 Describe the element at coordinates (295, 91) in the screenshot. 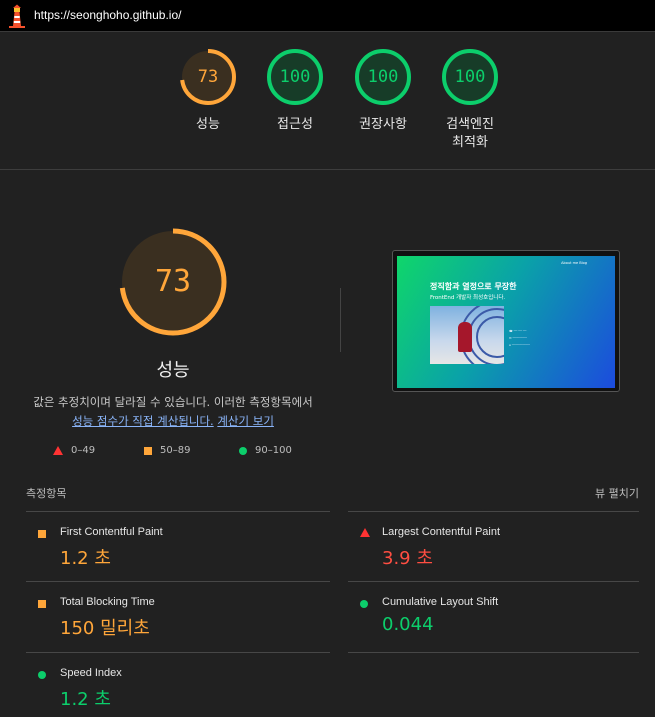

I see `gauge-accessibility: 100 접근성` at that location.